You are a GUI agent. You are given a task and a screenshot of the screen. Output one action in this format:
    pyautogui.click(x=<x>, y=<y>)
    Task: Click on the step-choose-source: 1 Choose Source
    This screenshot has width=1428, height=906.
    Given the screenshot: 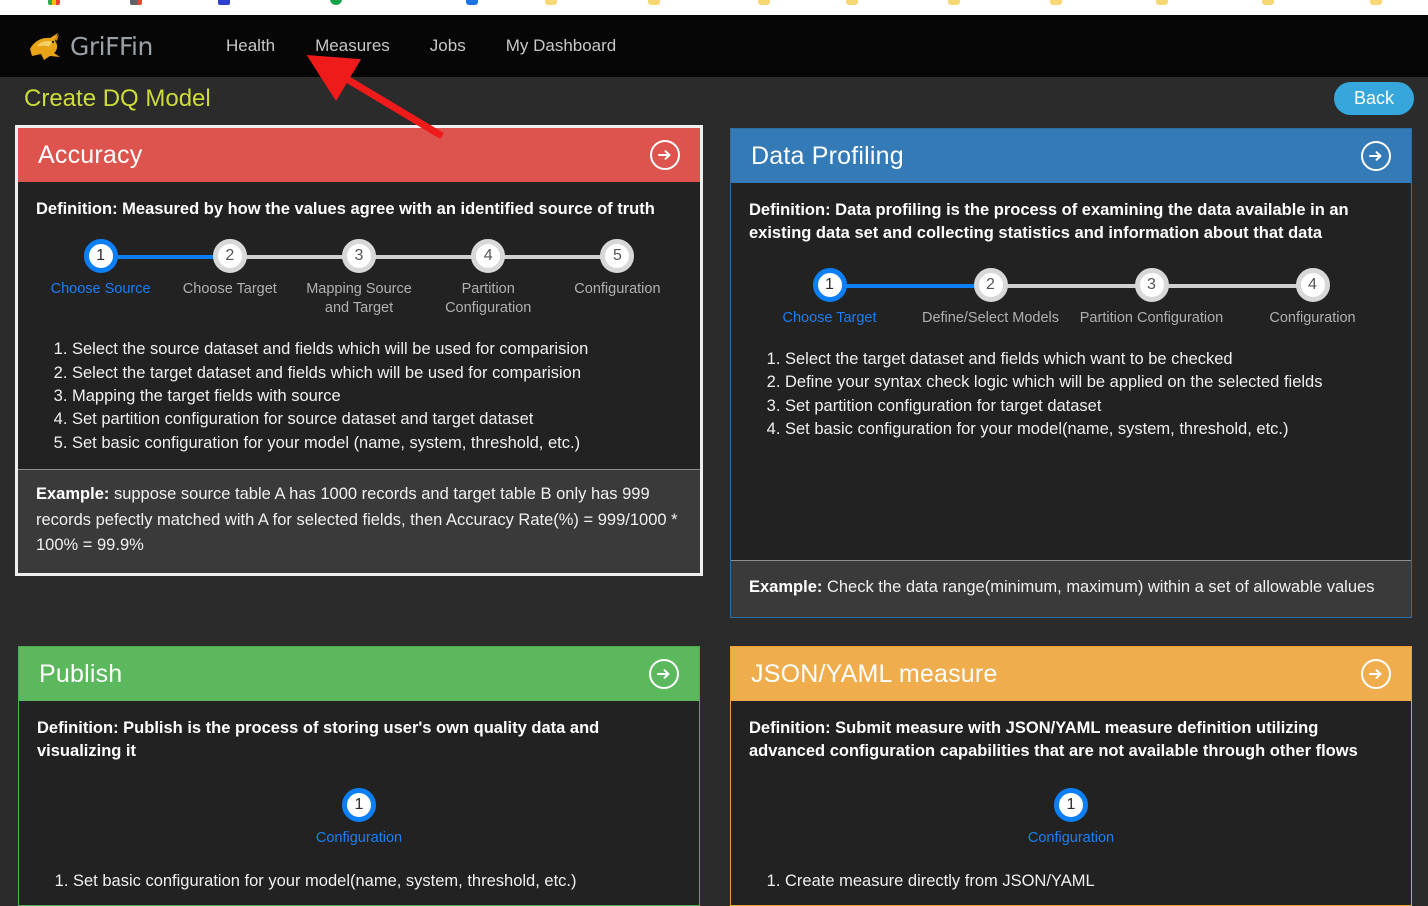 What is the action you would take?
    pyautogui.click(x=133, y=278)
    